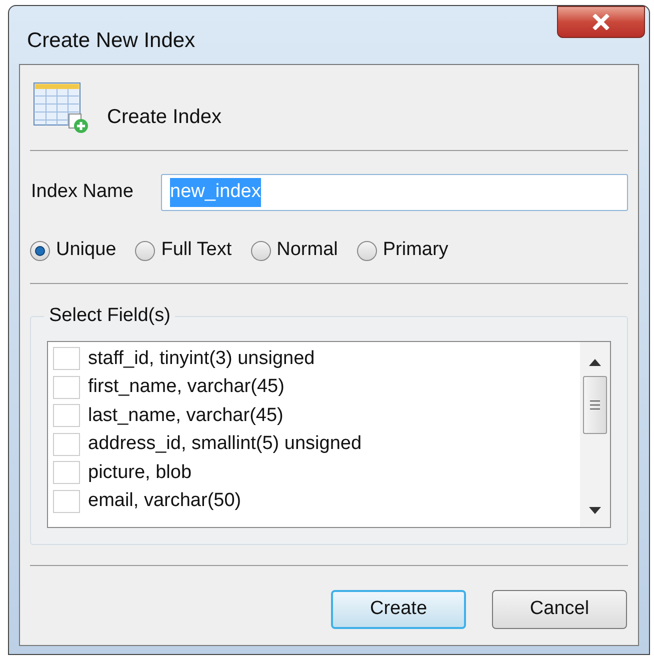 The image size is (654, 660). What do you see at coordinates (316, 358) in the screenshot?
I see `field-checkbox: staff_id, tinyint(3) unsigned` at bounding box center [316, 358].